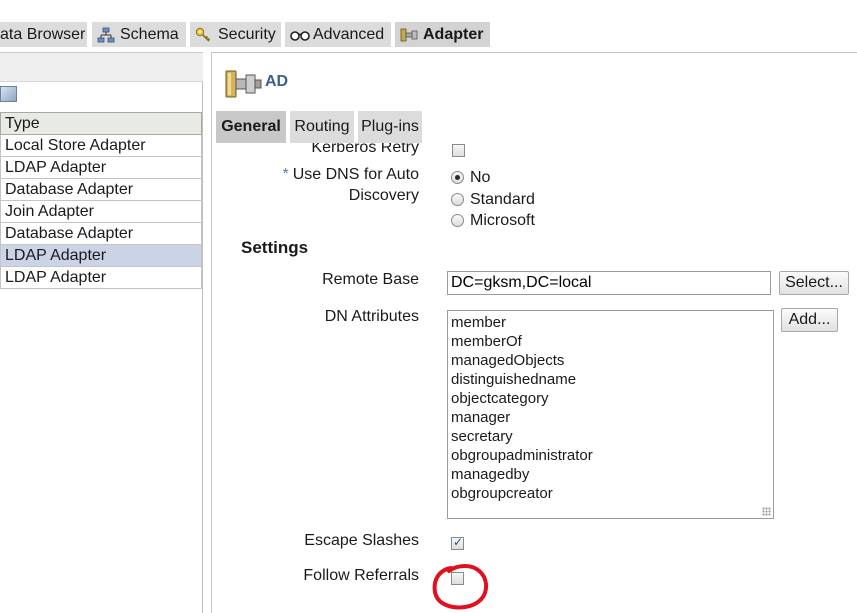 This screenshot has width=857, height=613. What do you see at coordinates (247, 34) in the screenshot?
I see `tab-label: Security` at bounding box center [247, 34].